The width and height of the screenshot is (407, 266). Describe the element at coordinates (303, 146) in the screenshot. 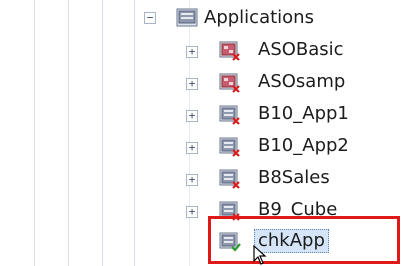

I see `tree-node-label: B10_App2` at that location.